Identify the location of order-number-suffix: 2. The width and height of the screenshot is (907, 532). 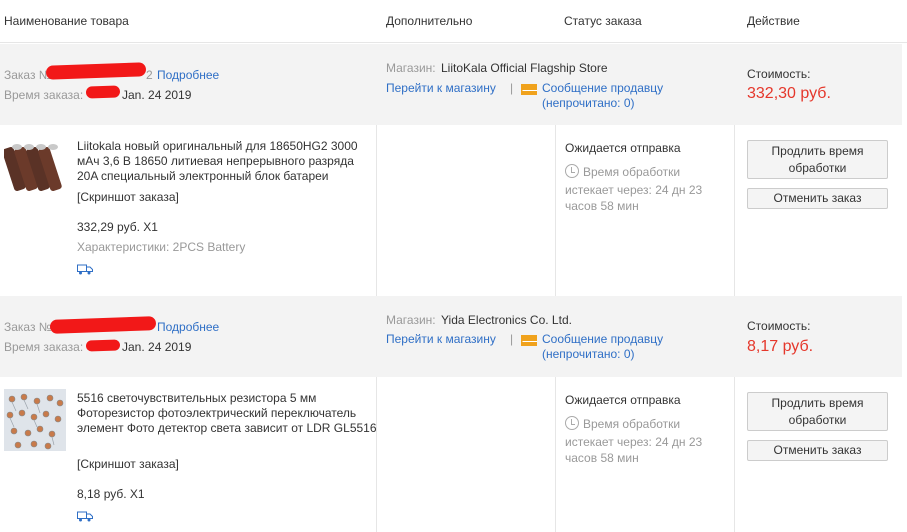
(149, 75).